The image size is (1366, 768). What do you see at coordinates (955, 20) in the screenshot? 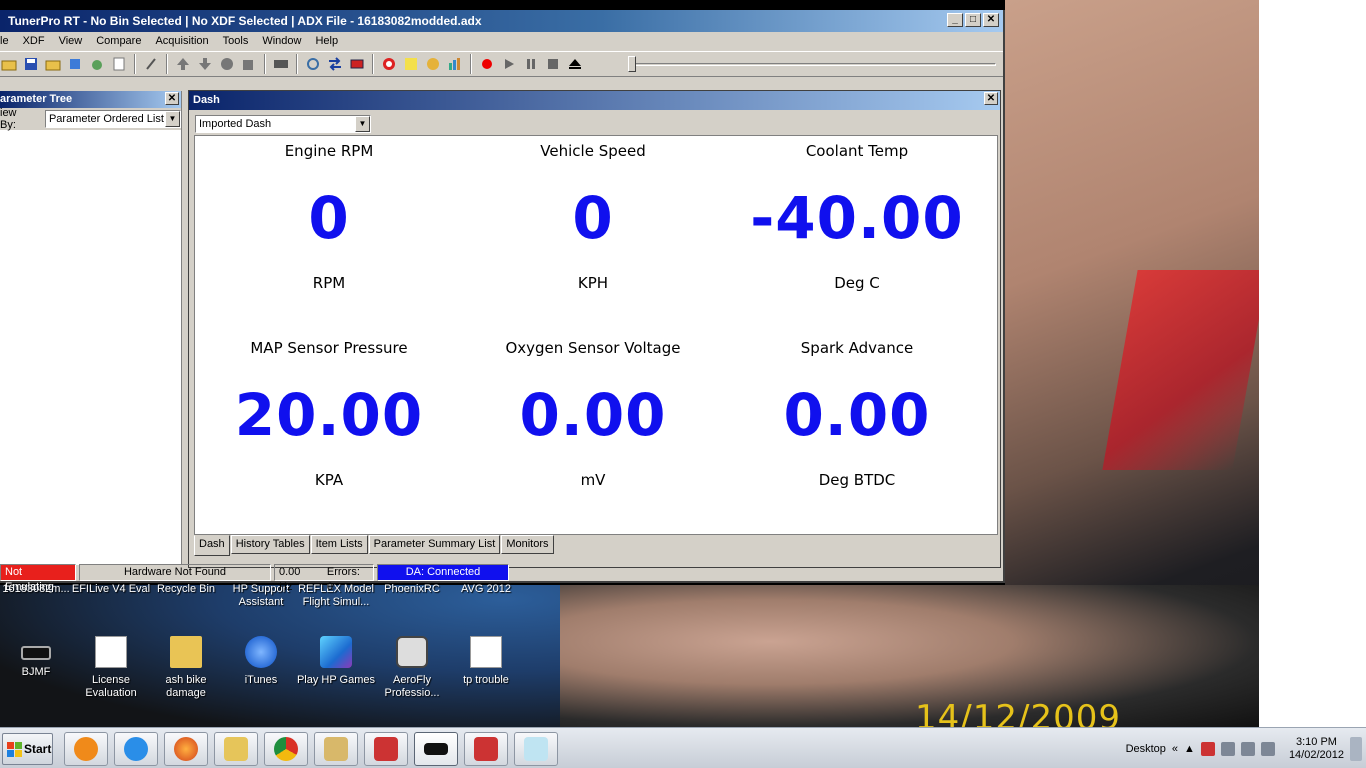
I see `minimize-button: _` at bounding box center [955, 20].